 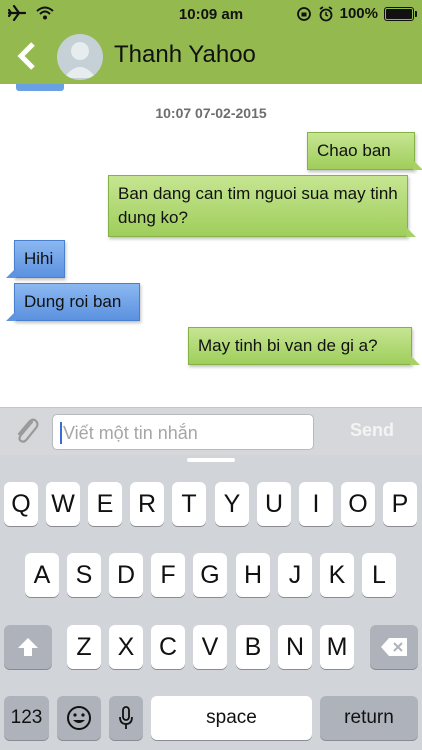 What do you see at coordinates (40, 87) in the screenshot?
I see `previous-message-fragment` at bounding box center [40, 87].